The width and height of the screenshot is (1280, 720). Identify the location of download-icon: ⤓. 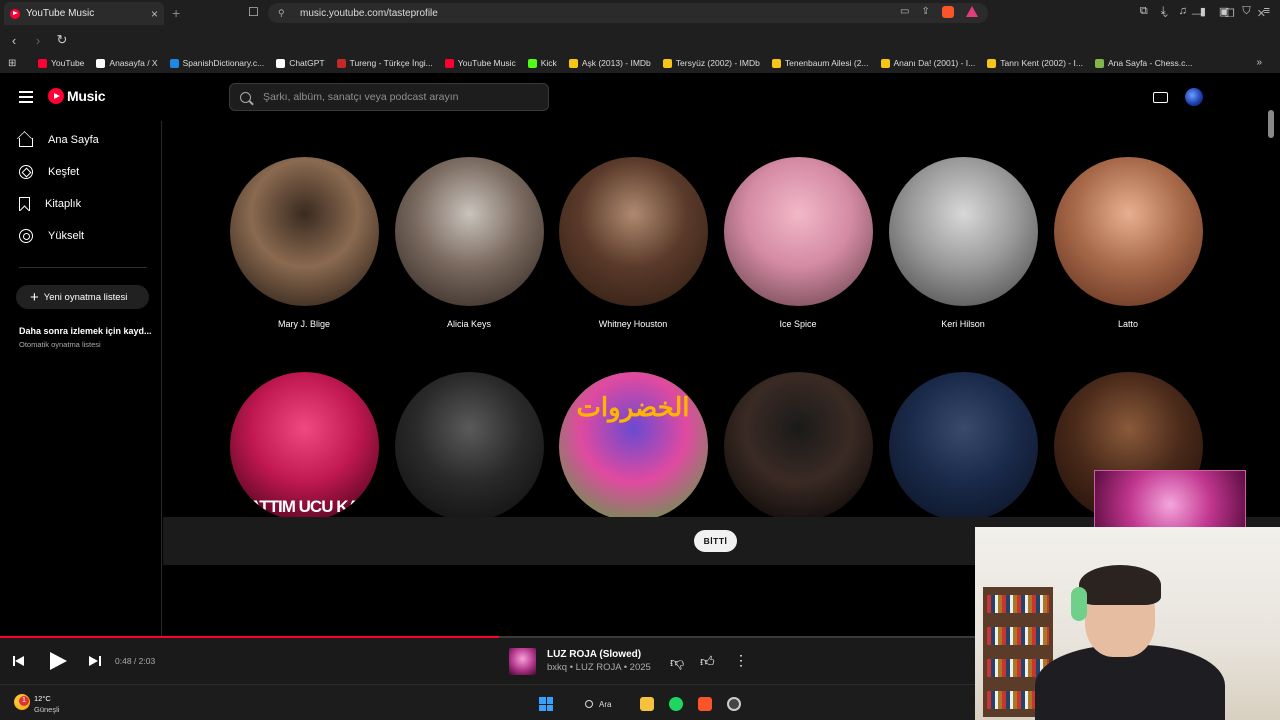
(1163, 11).